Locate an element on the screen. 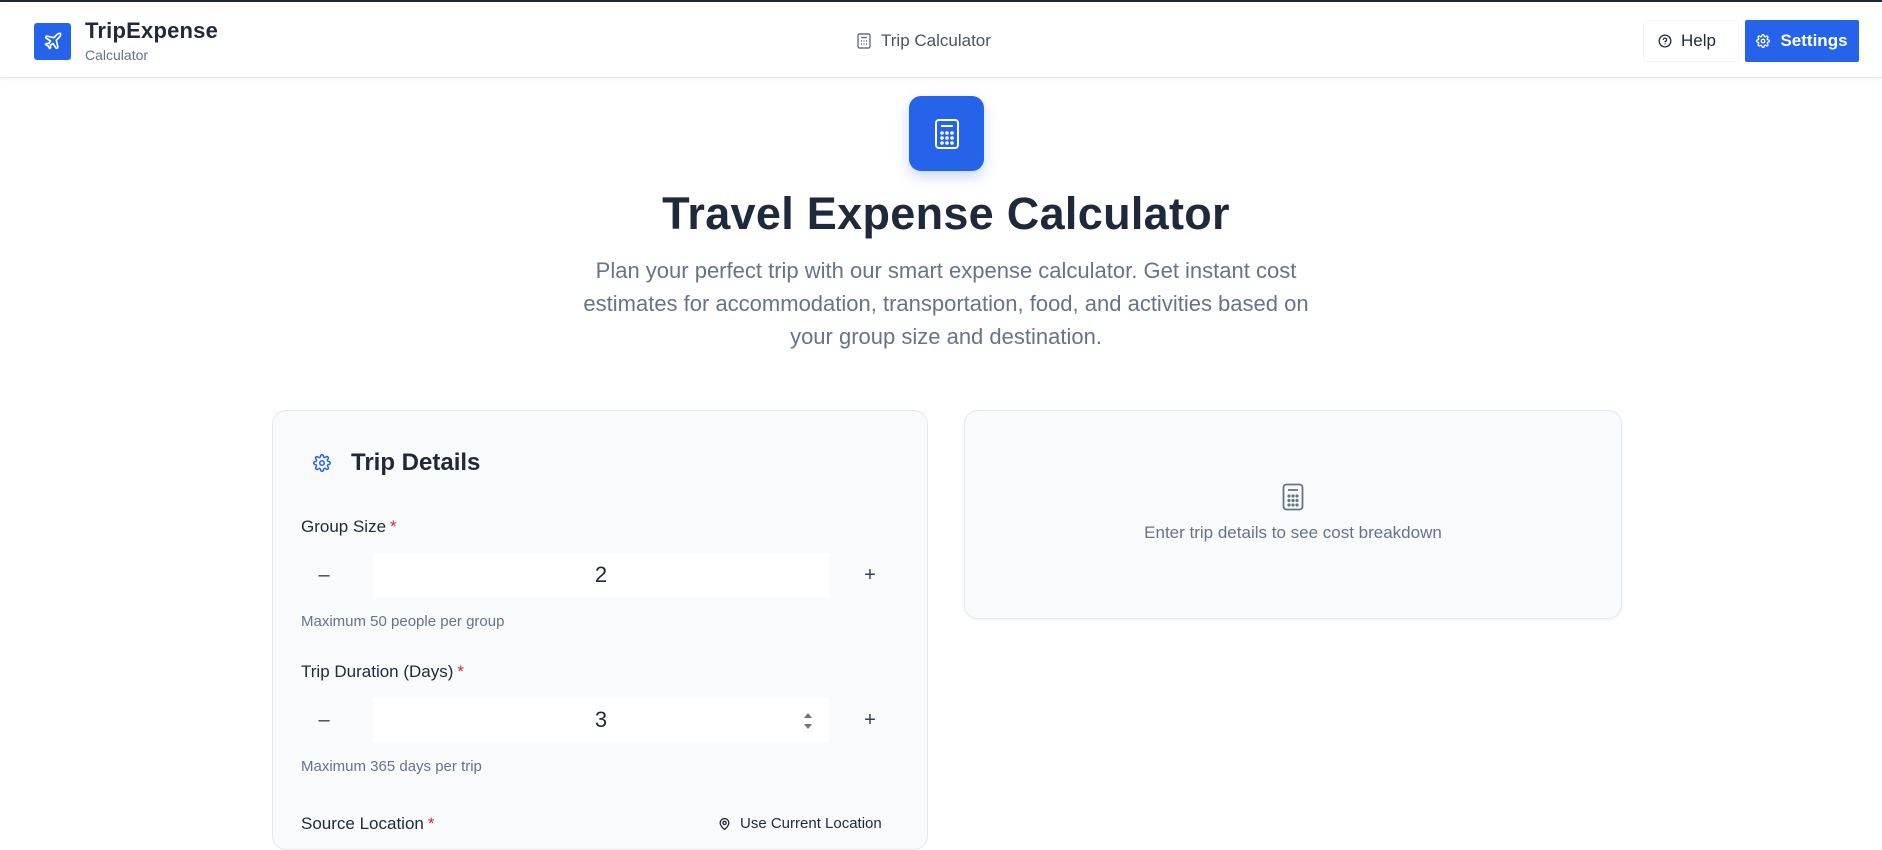 This screenshot has width=1882, height=850. nav-trip-calculator: Trip Calculator is located at coordinates (924, 41).